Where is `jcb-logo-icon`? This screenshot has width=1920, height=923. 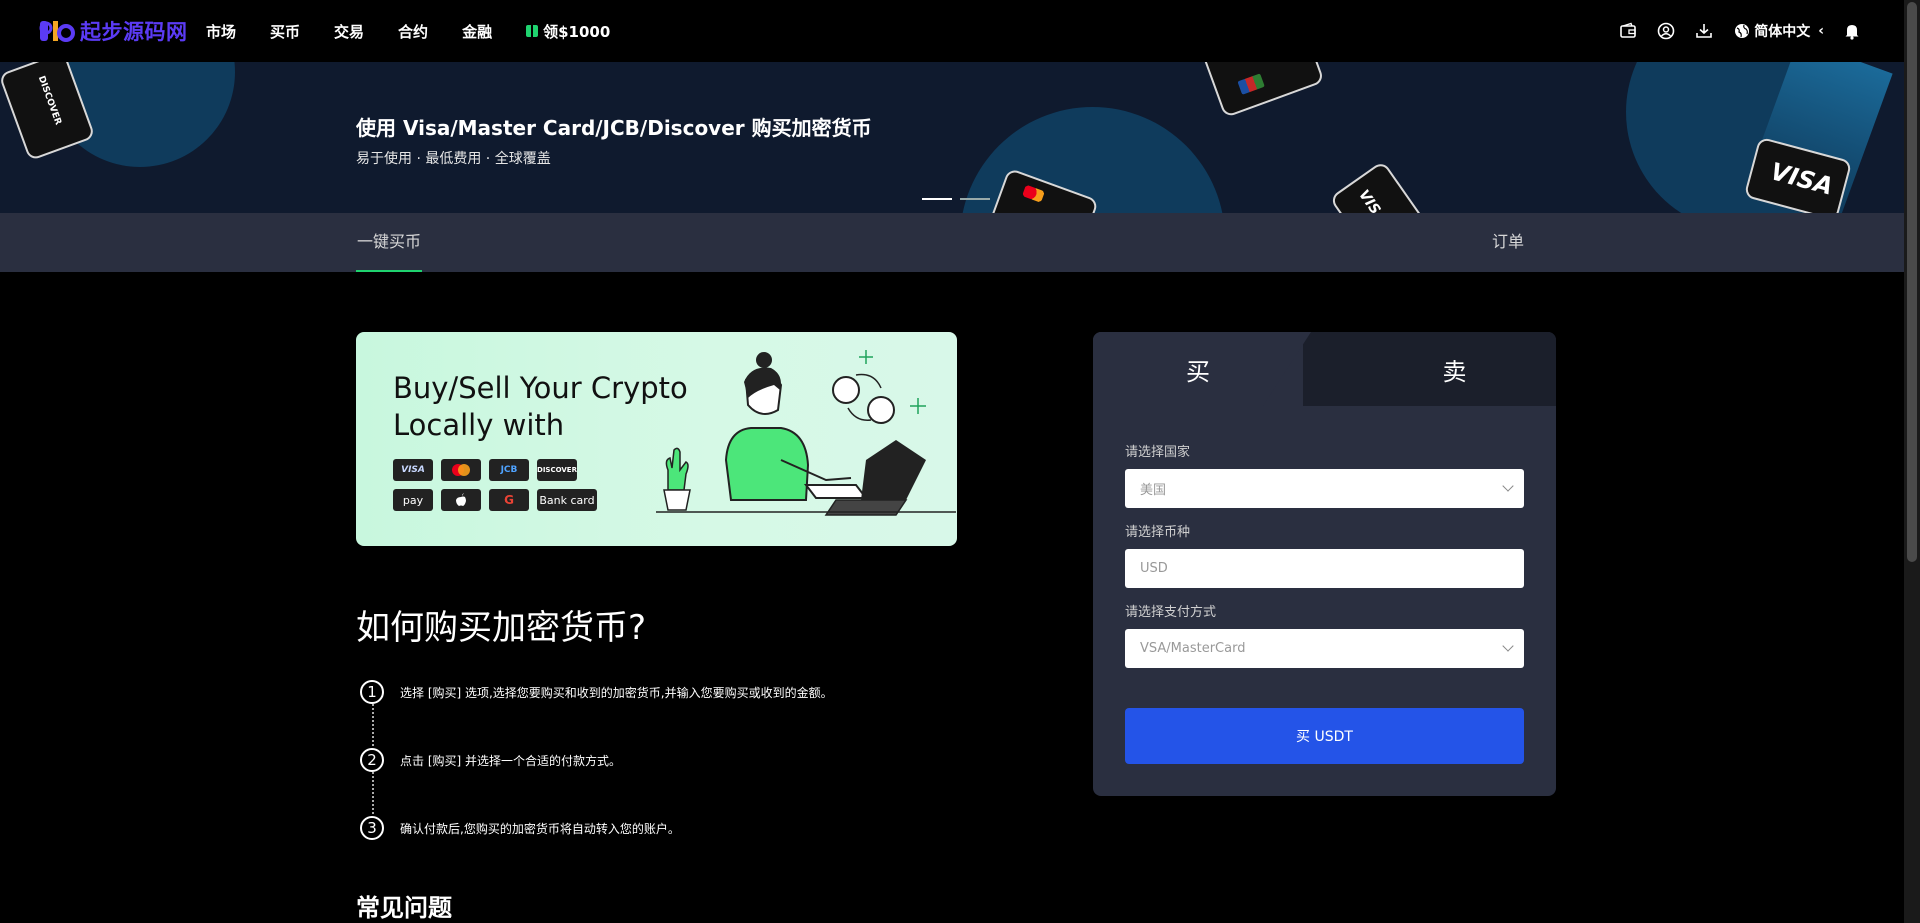
jcb-logo-icon is located at coordinates (1251, 84).